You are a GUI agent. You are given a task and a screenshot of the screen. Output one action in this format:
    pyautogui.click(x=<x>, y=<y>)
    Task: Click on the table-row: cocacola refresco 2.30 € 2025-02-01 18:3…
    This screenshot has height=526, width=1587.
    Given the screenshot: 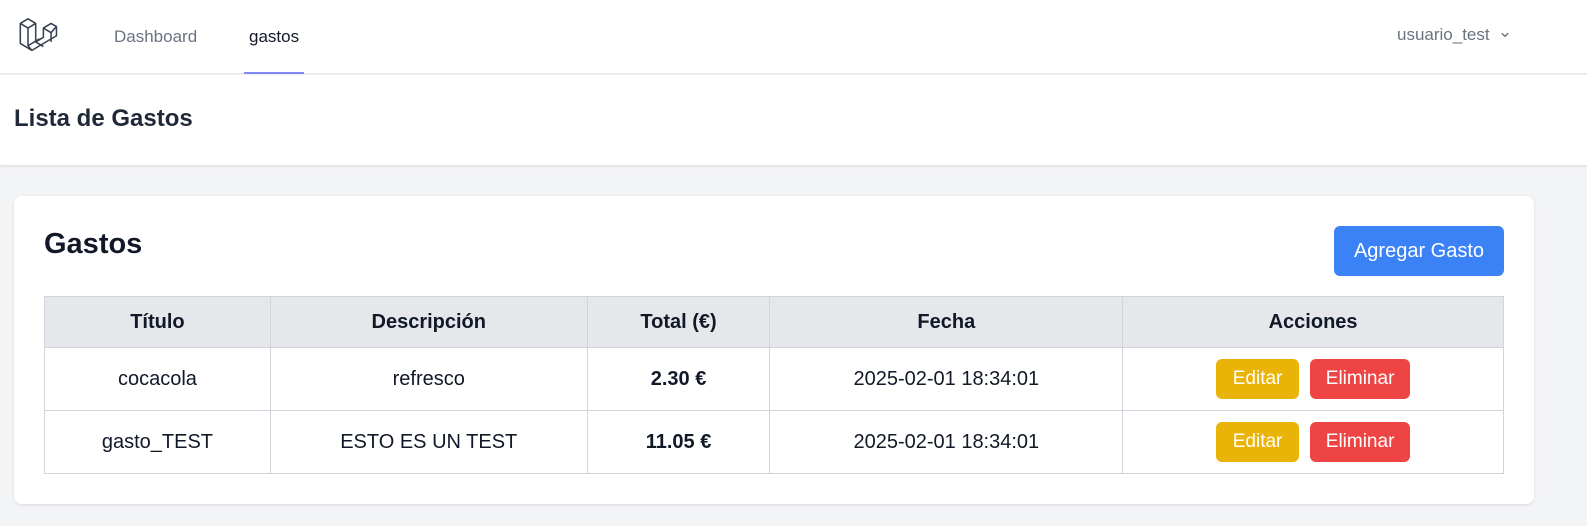 What is the action you would take?
    pyautogui.click(x=774, y=379)
    